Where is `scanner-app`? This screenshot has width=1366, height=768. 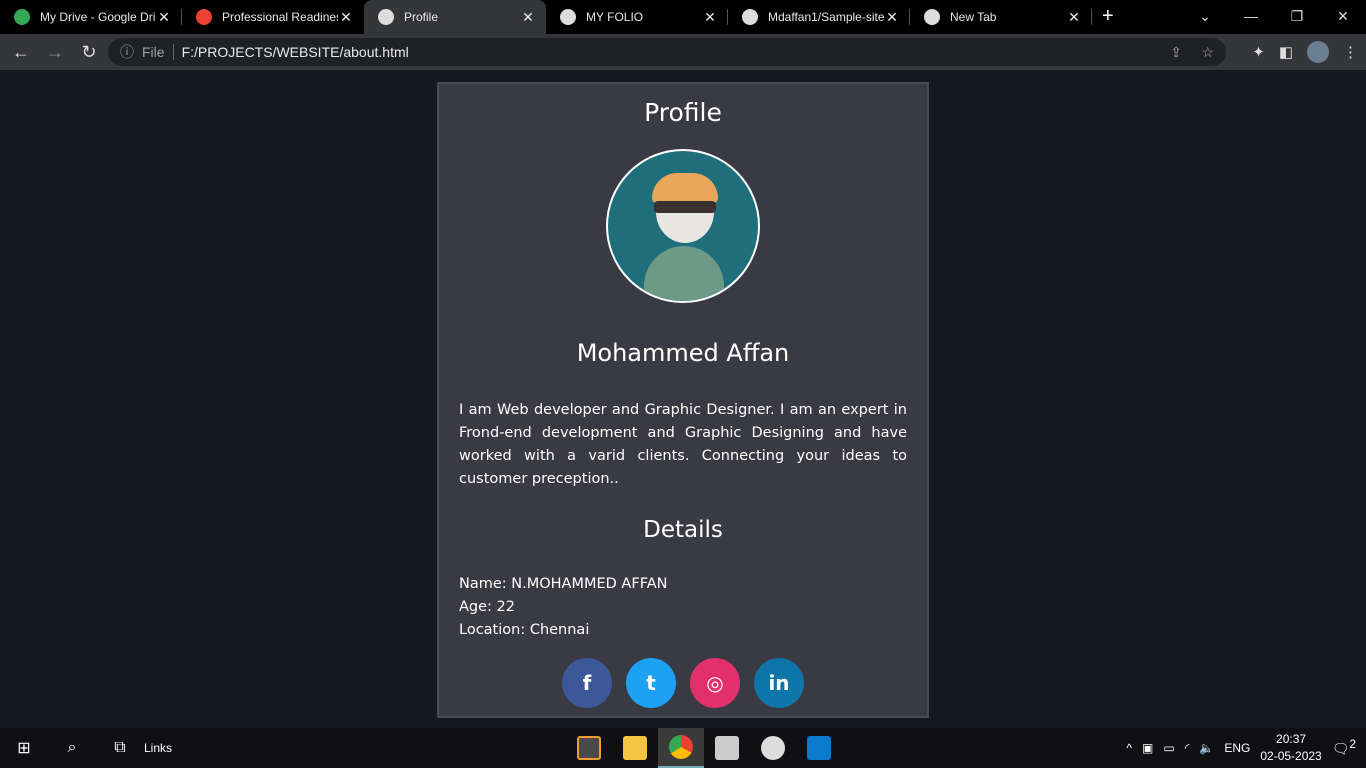 scanner-app is located at coordinates (727, 748).